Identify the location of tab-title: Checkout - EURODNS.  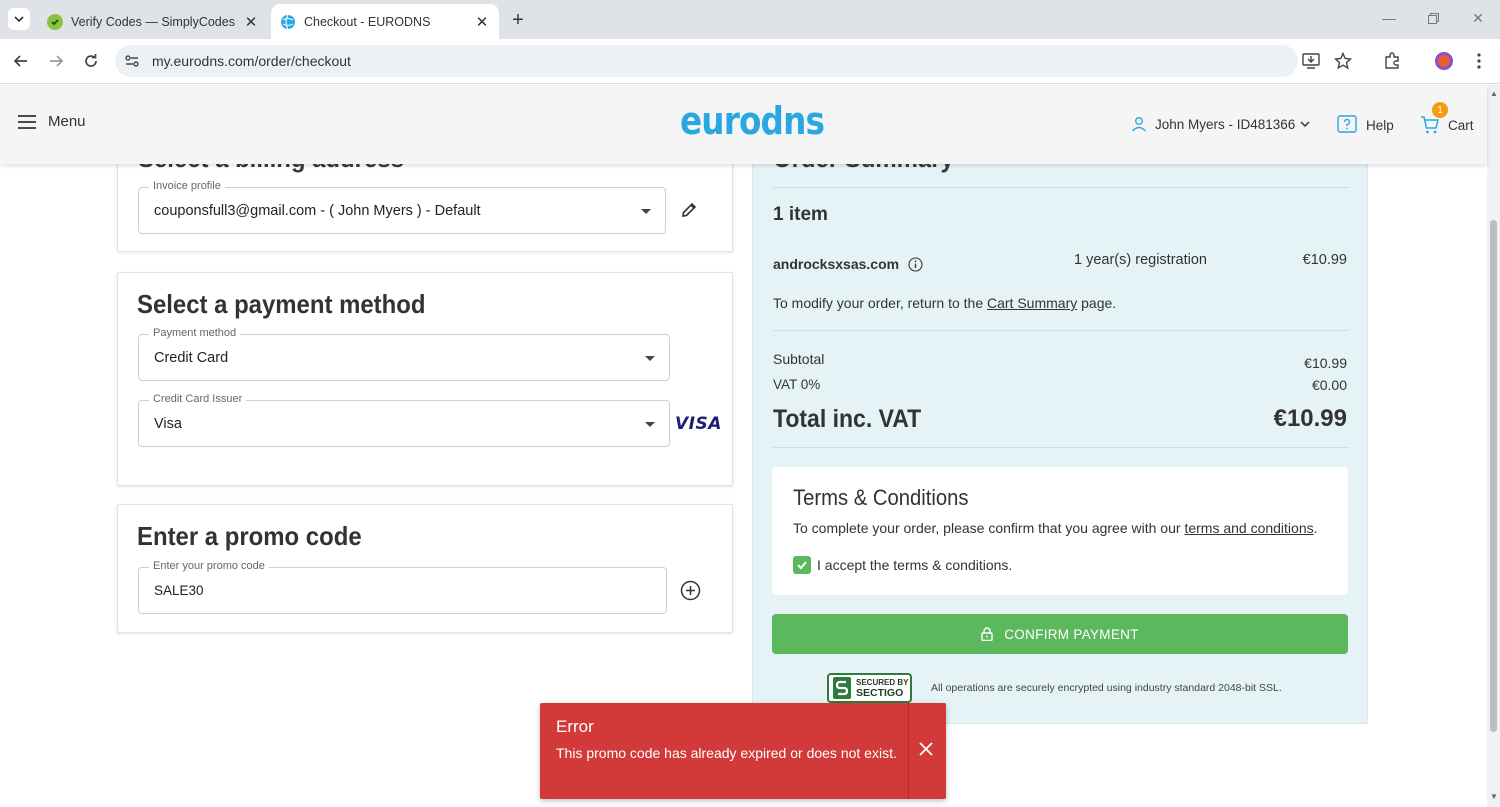
(367, 21).